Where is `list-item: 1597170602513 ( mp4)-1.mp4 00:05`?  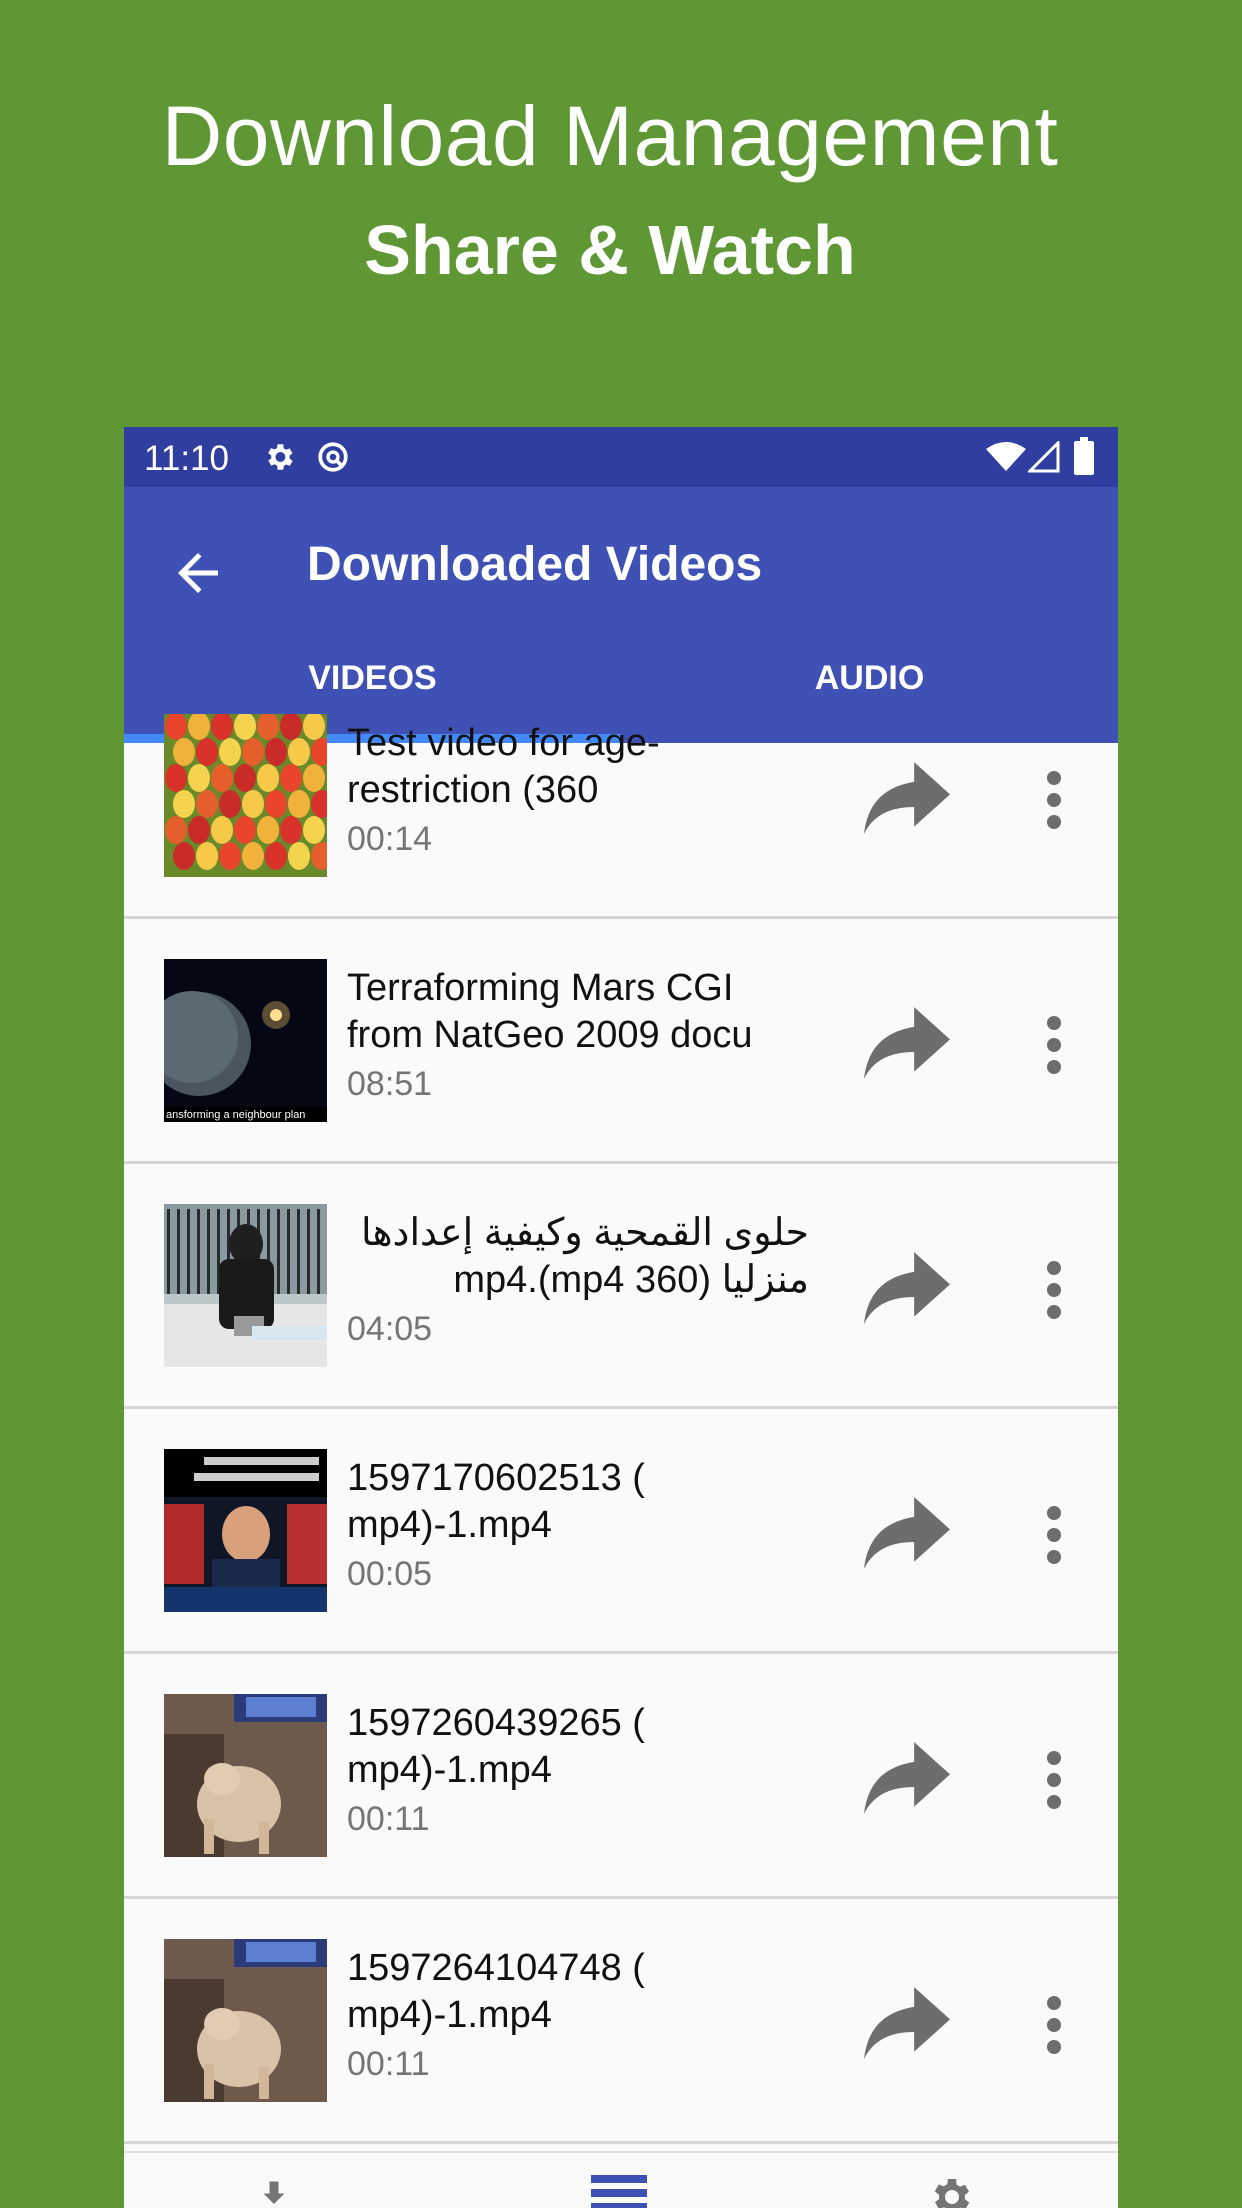
list-item: 1597170602513 ( mp4)-1.mp4 00:05 is located at coordinates (621, 1531).